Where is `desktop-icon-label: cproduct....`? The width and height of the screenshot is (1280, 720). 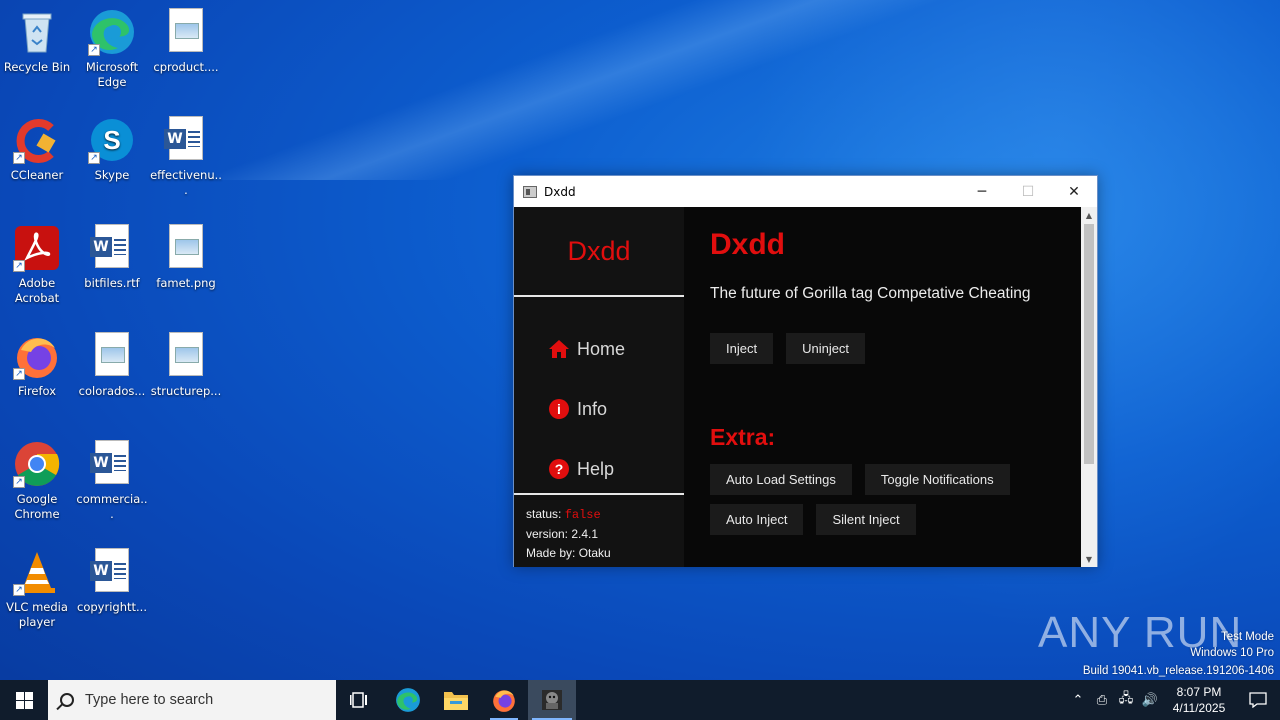 desktop-icon-label: cproduct.... is located at coordinates (186, 67).